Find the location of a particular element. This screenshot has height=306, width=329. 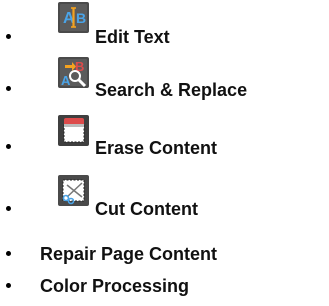

erase-content-icon is located at coordinates (73, 130).